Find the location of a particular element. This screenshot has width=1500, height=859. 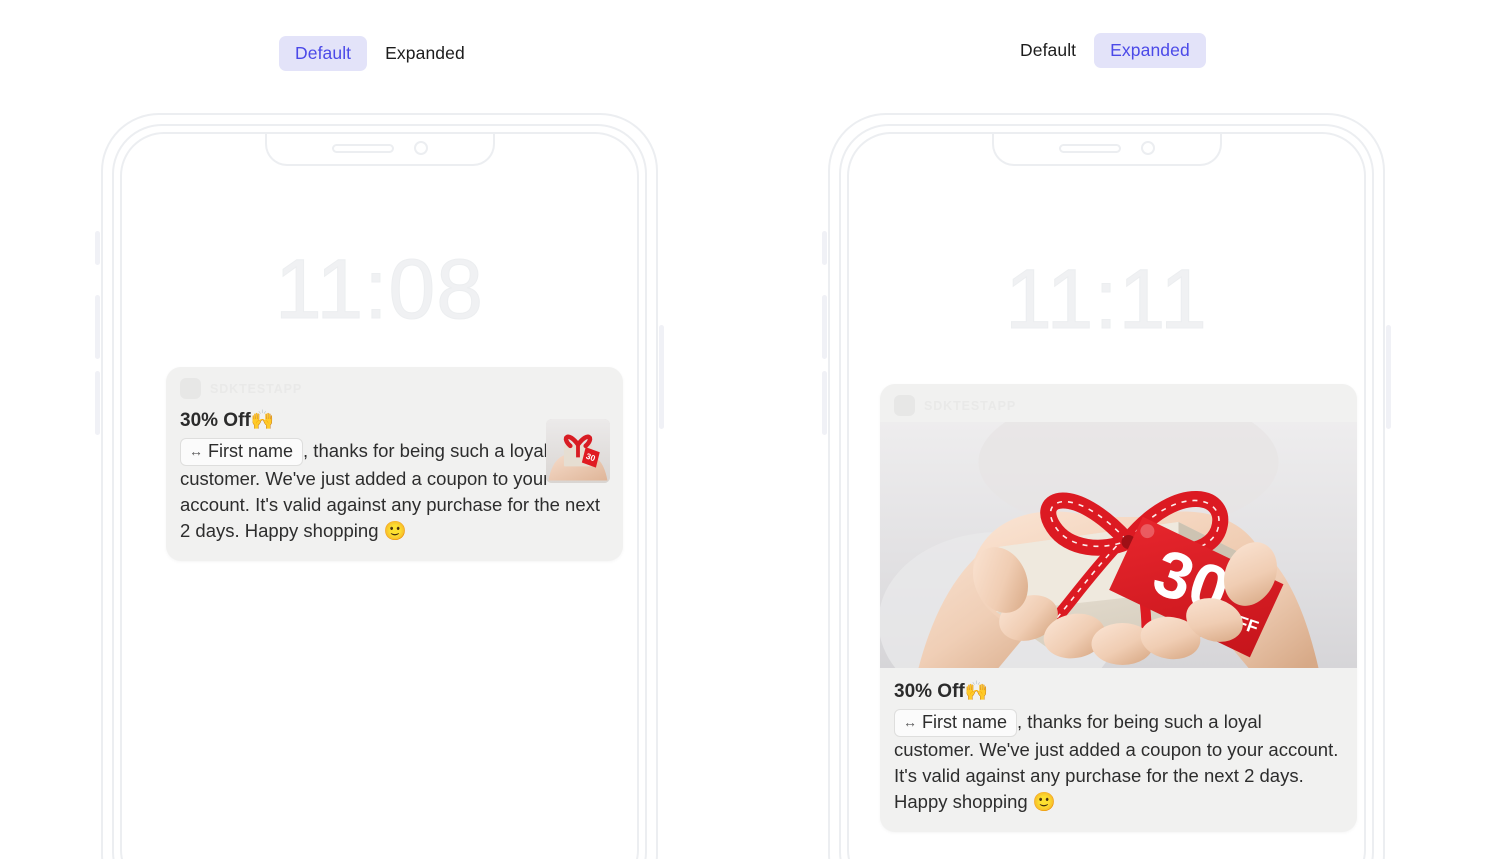

view-mode-toggle-default: Default Expanded is located at coordinates (380, 54).